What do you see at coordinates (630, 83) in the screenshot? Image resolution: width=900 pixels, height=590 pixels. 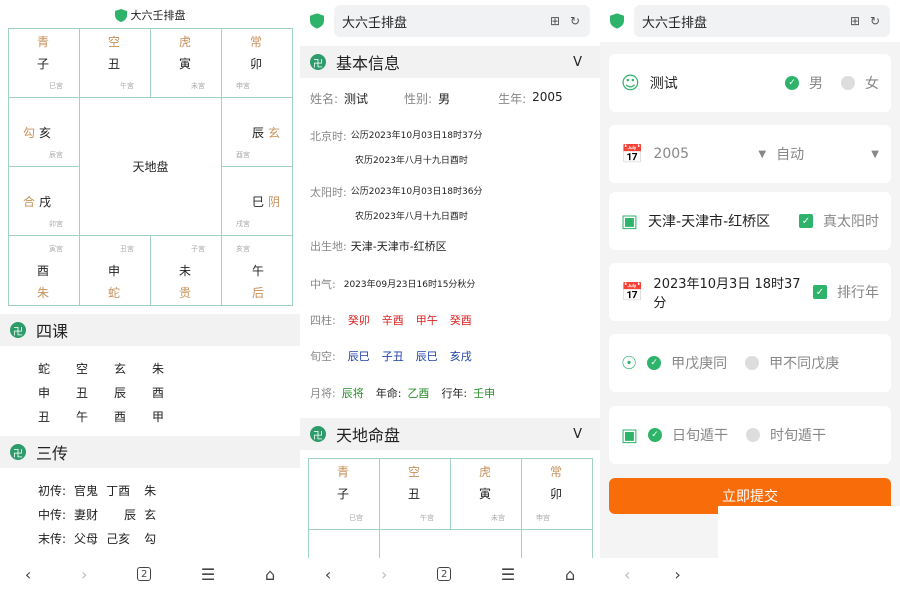 I see `user-icon: ☺` at bounding box center [630, 83].